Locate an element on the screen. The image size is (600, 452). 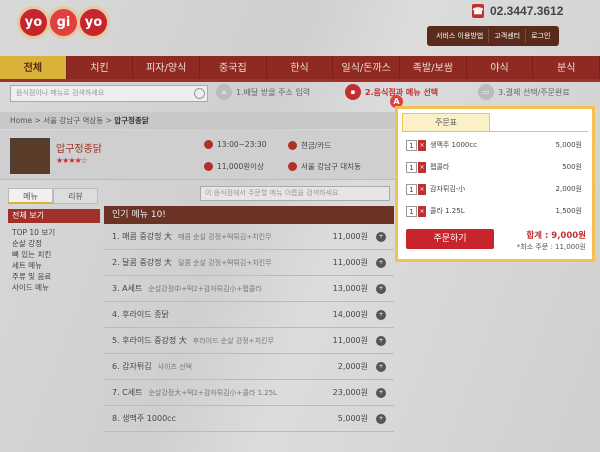
won-icon is located at coordinates (208, 166).